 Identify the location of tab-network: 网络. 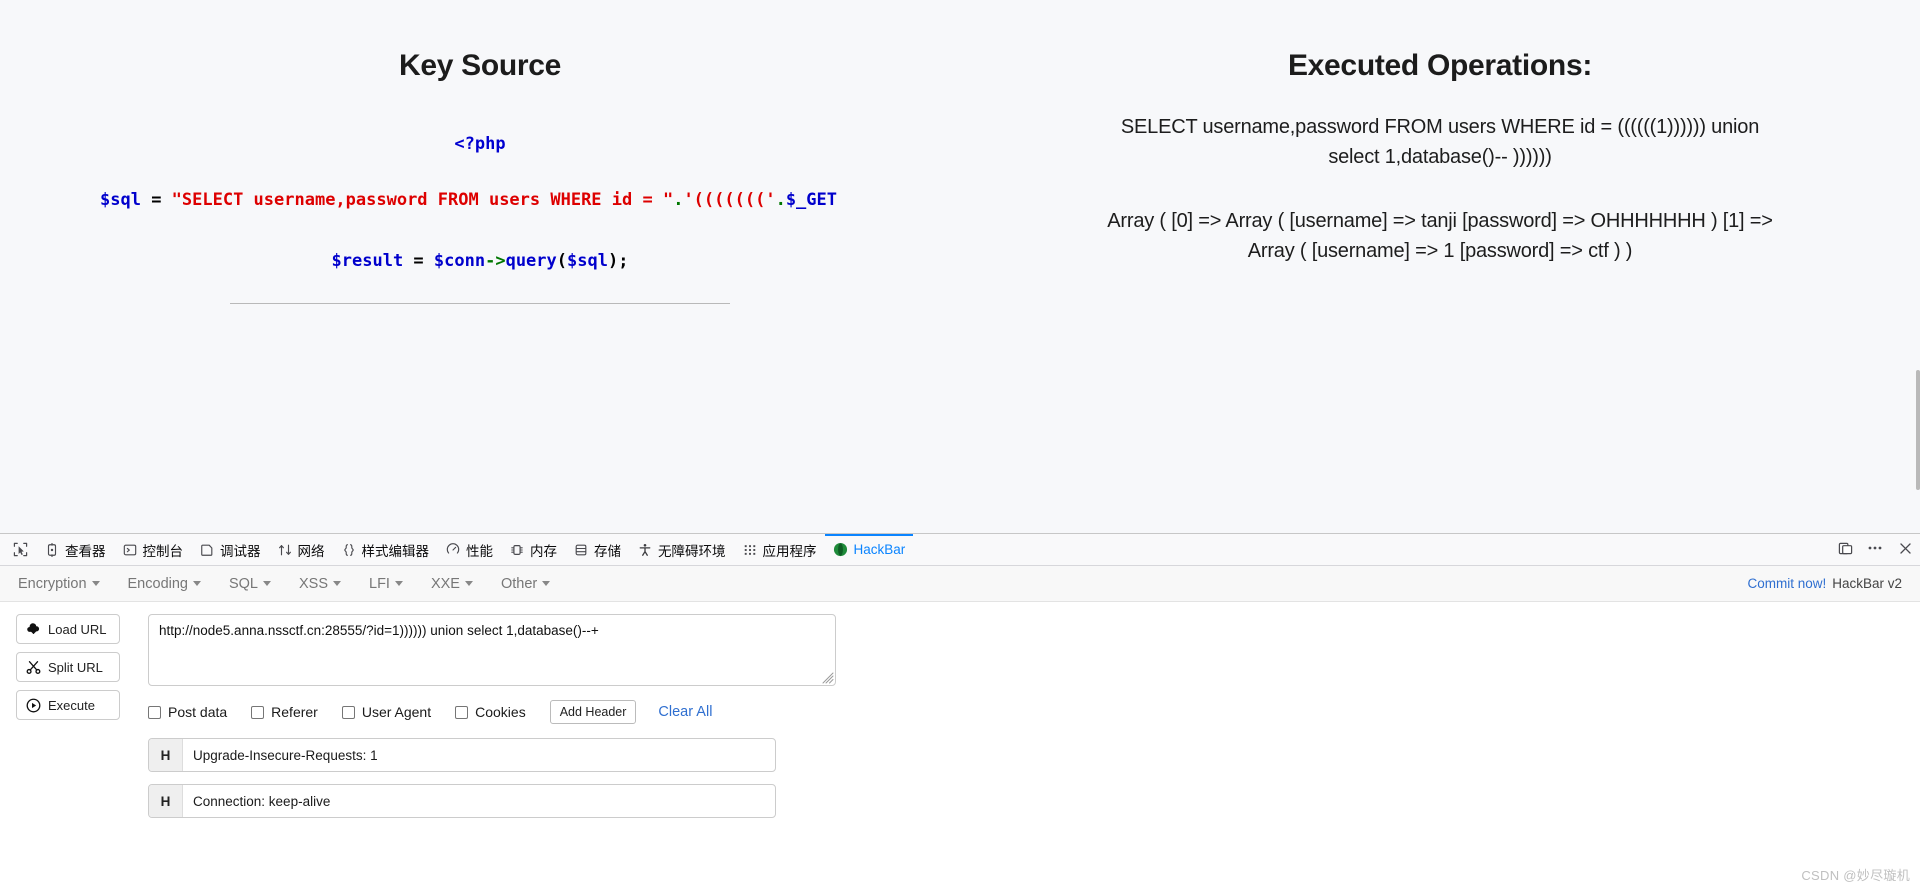
(301, 550).